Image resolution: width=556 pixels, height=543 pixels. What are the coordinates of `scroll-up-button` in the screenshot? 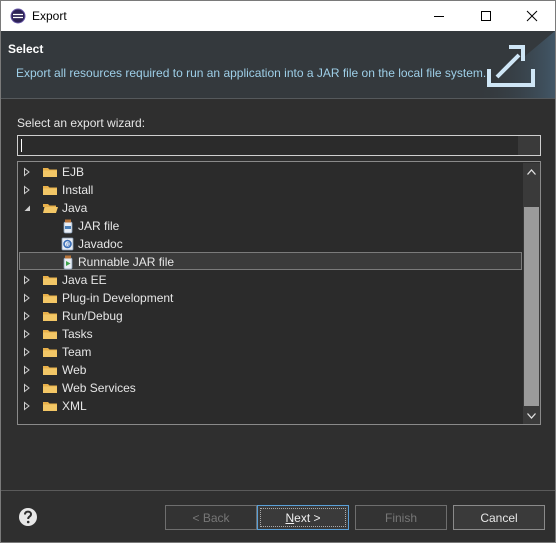 It's located at (531, 171).